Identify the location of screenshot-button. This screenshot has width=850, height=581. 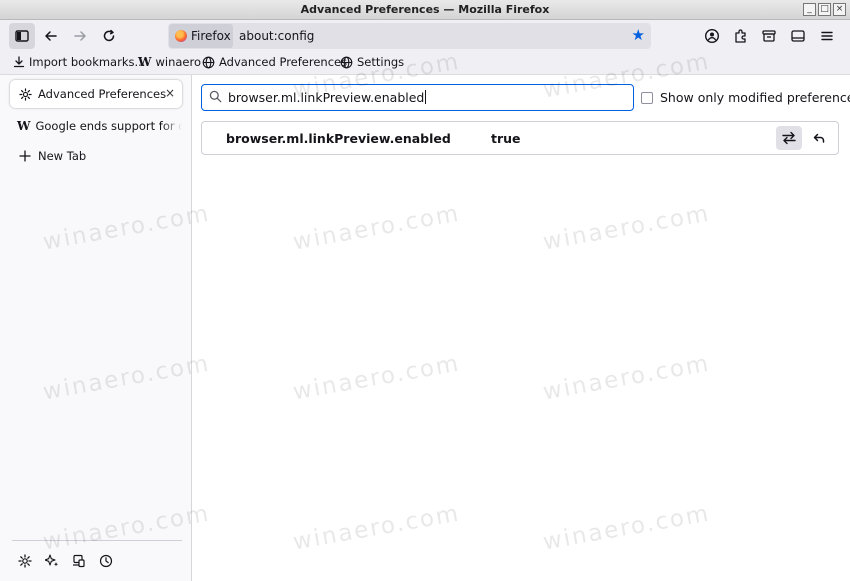
(798, 36).